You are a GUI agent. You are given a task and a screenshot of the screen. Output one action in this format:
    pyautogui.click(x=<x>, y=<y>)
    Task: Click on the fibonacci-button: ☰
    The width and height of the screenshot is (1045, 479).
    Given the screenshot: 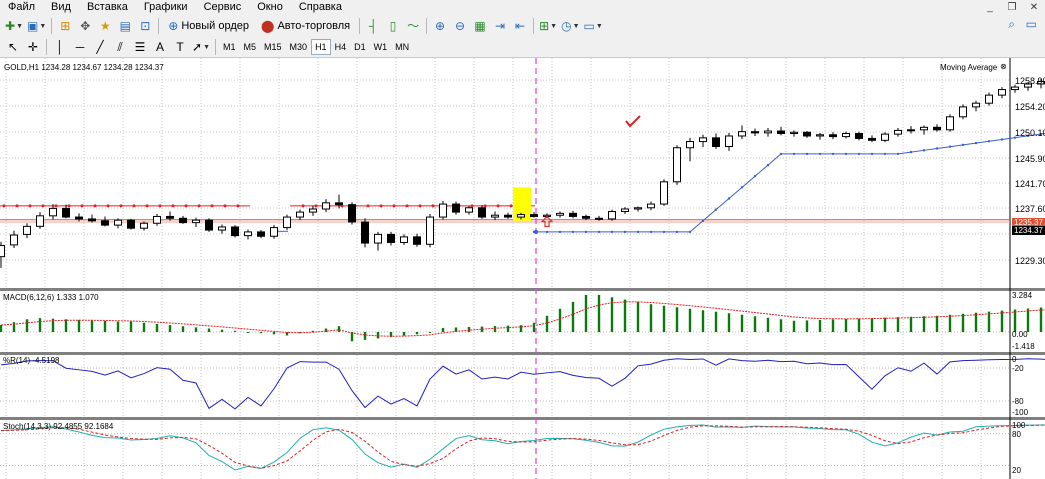 What is the action you would take?
    pyautogui.click(x=140, y=47)
    